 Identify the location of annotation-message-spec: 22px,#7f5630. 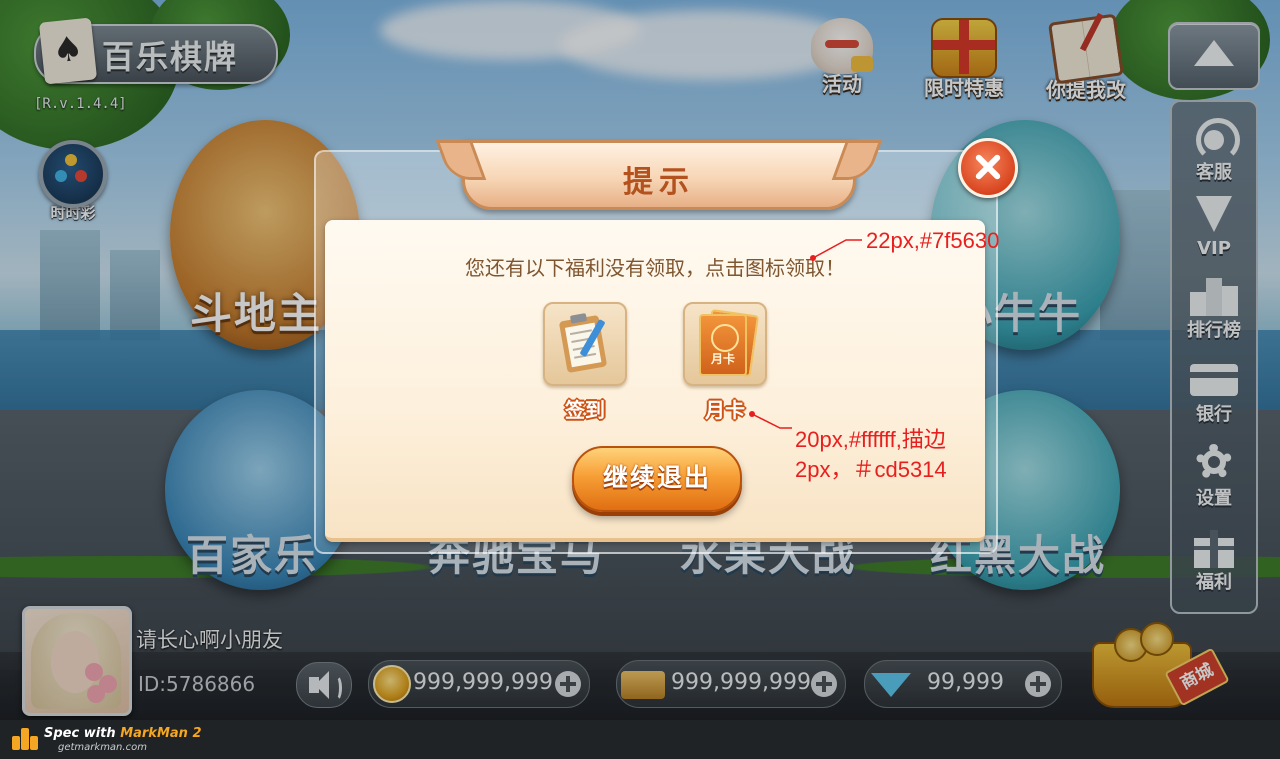
(933, 240).